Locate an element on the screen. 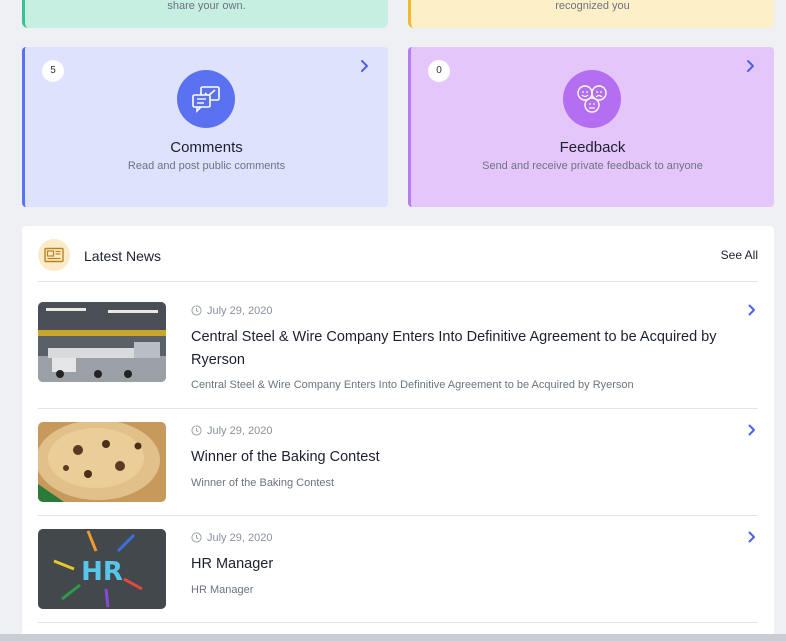 The image size is (786, 641). hr-thumbnail-text: HR is located at coordinates (102, 572).